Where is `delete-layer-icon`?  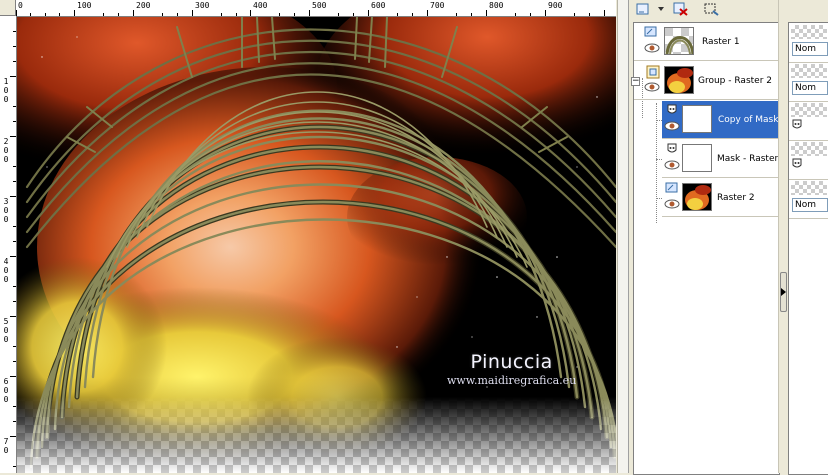
delete-layer-icon is located at coordinates (680, 9).